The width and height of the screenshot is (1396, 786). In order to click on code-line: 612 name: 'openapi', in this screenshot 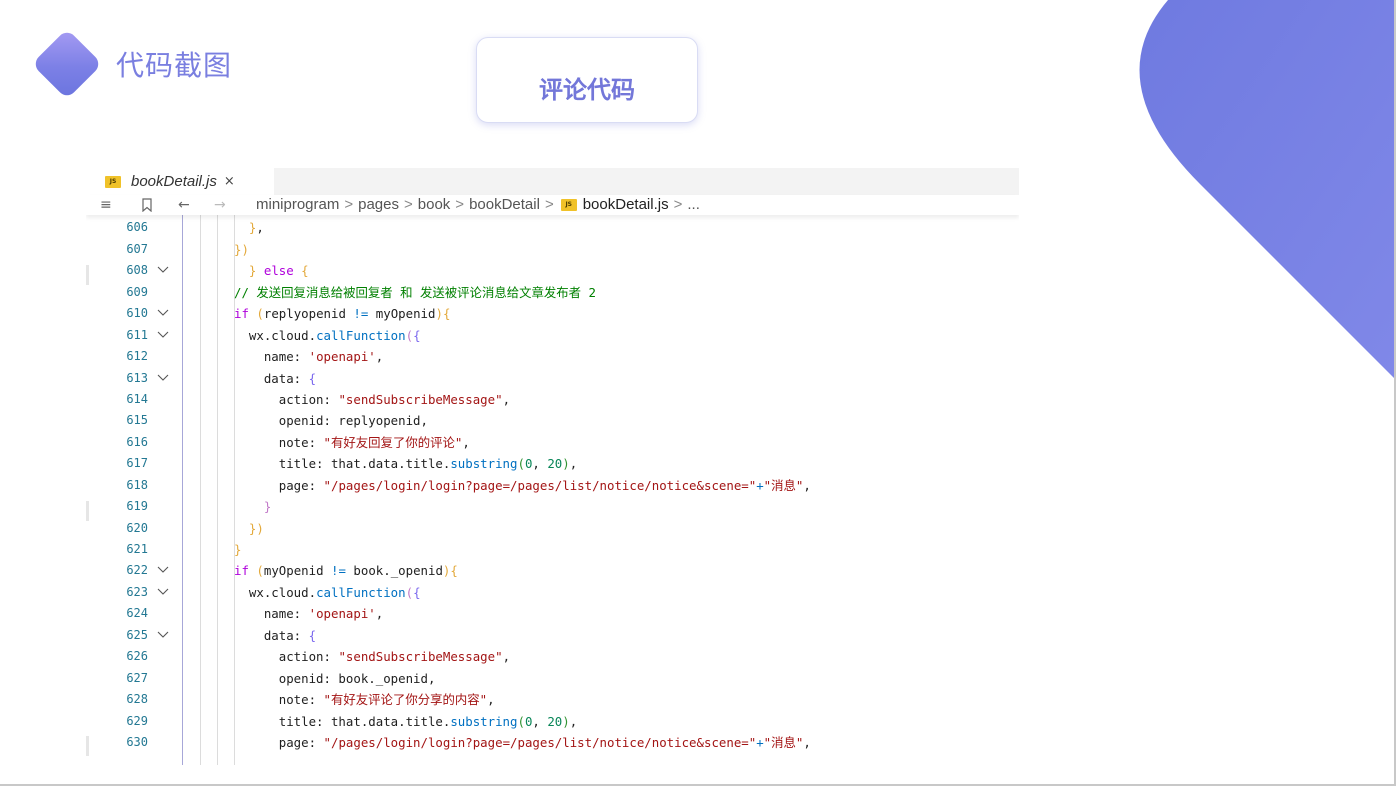, I will do `click(552, 356)`.